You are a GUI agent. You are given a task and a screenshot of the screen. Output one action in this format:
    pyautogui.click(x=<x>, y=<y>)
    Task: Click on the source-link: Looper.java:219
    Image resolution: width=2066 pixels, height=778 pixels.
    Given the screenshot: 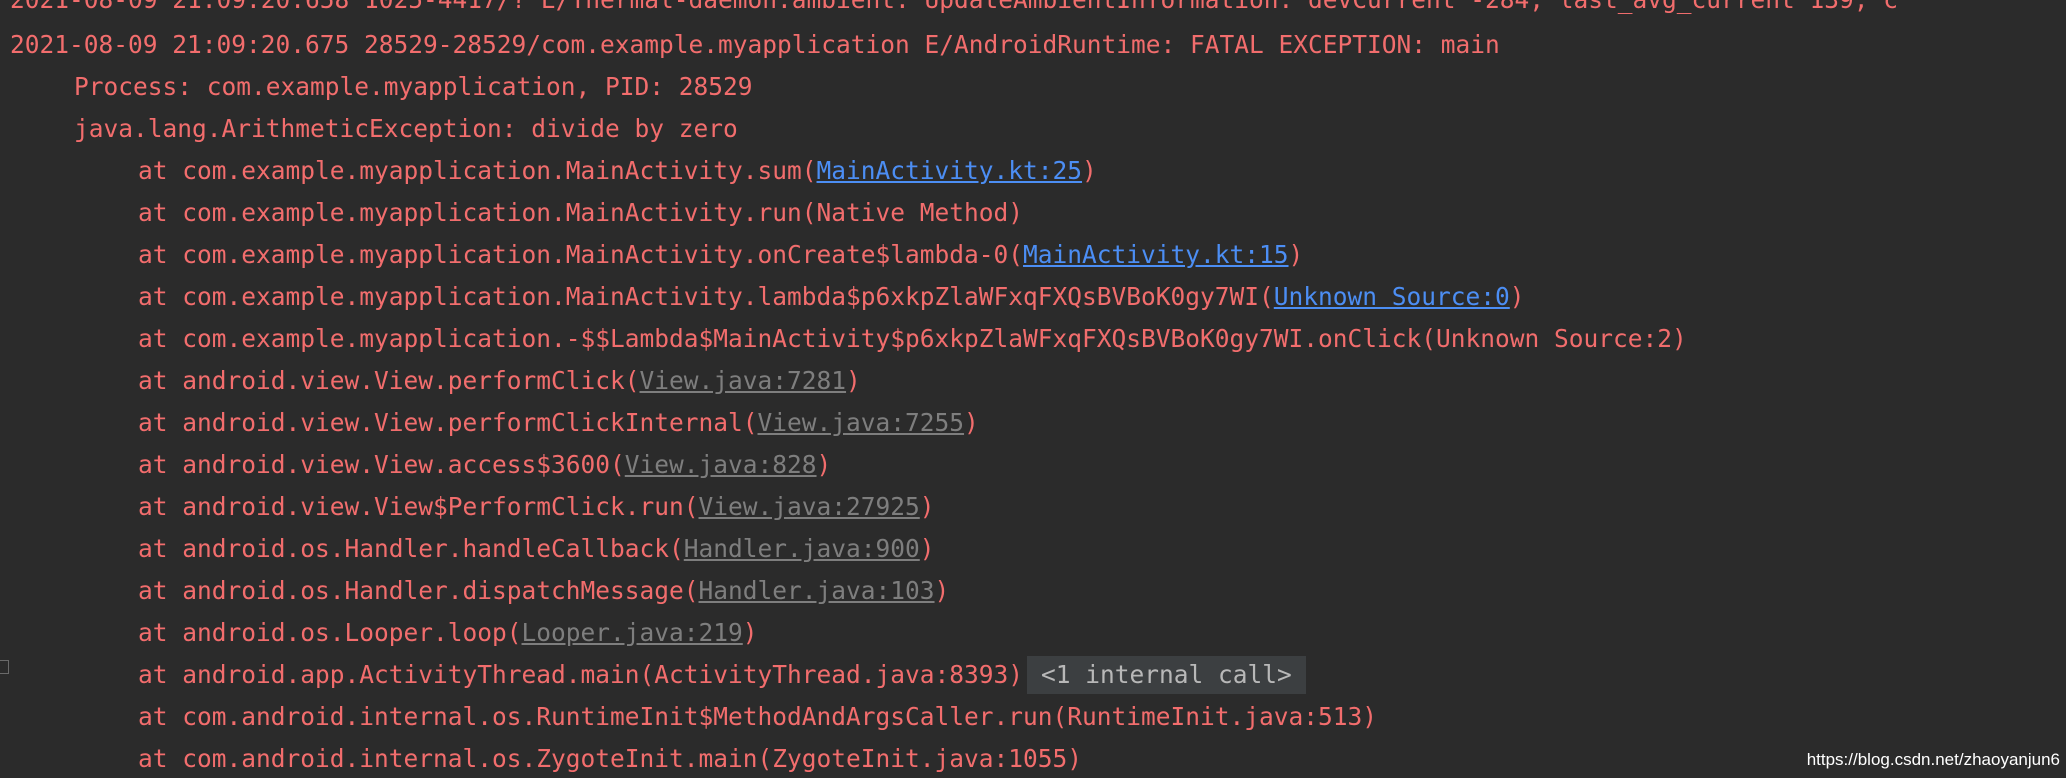 What is the action you would take?
    pyautogui.click(x=632, y=632)
    